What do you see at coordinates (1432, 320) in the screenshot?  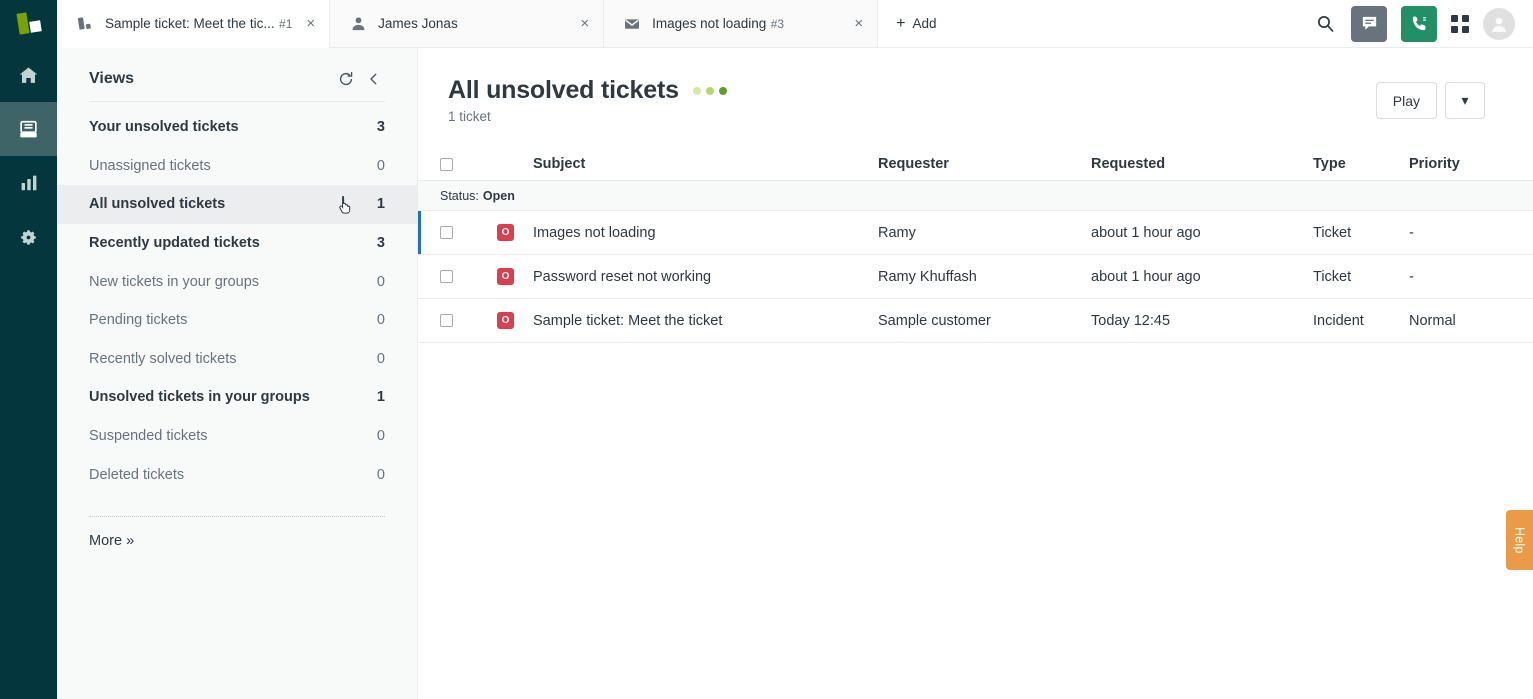 I see `cell-priority: Normal` at bounding box center [1432, 320].